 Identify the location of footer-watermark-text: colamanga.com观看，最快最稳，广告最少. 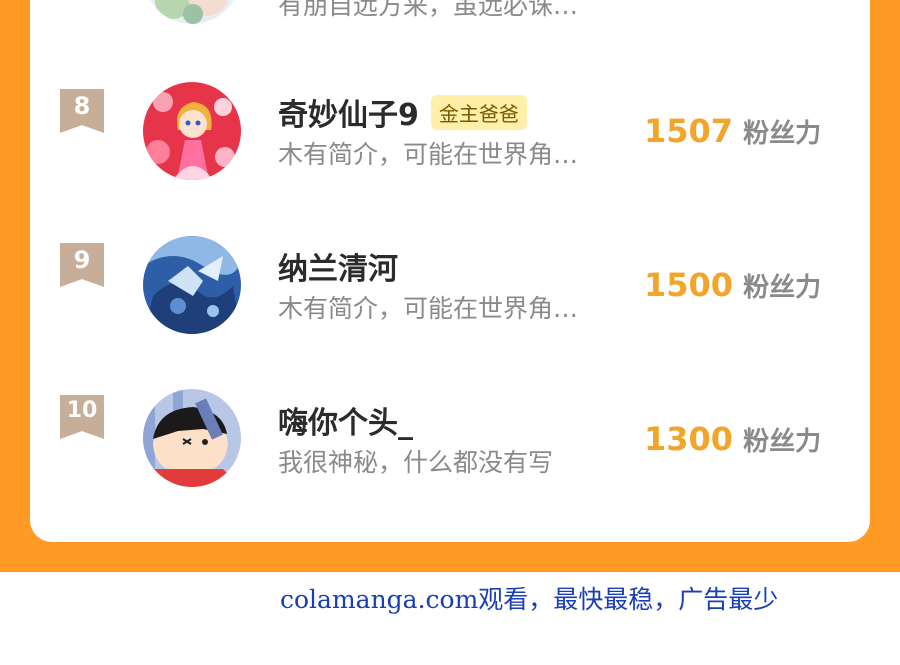
(529, 599).